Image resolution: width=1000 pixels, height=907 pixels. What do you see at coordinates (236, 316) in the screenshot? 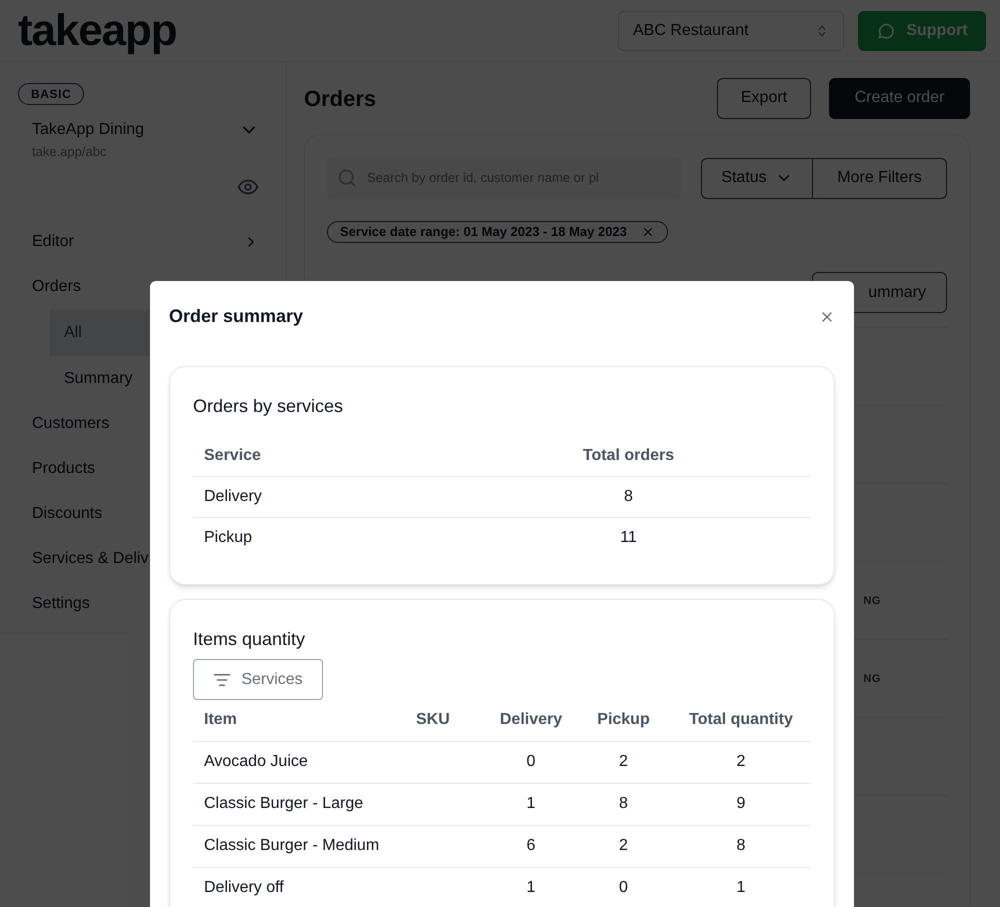
I see `dialog-title: Order summary` at bounding box center [236, 316].